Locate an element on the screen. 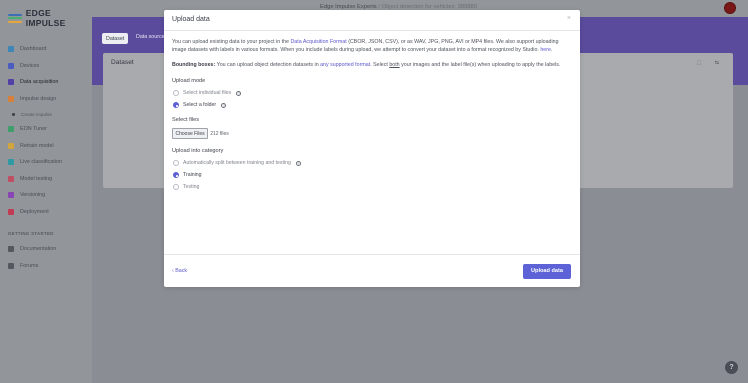 This screenshot has width=748, height=383. category-training-radio is located at coordinates (176, 175).